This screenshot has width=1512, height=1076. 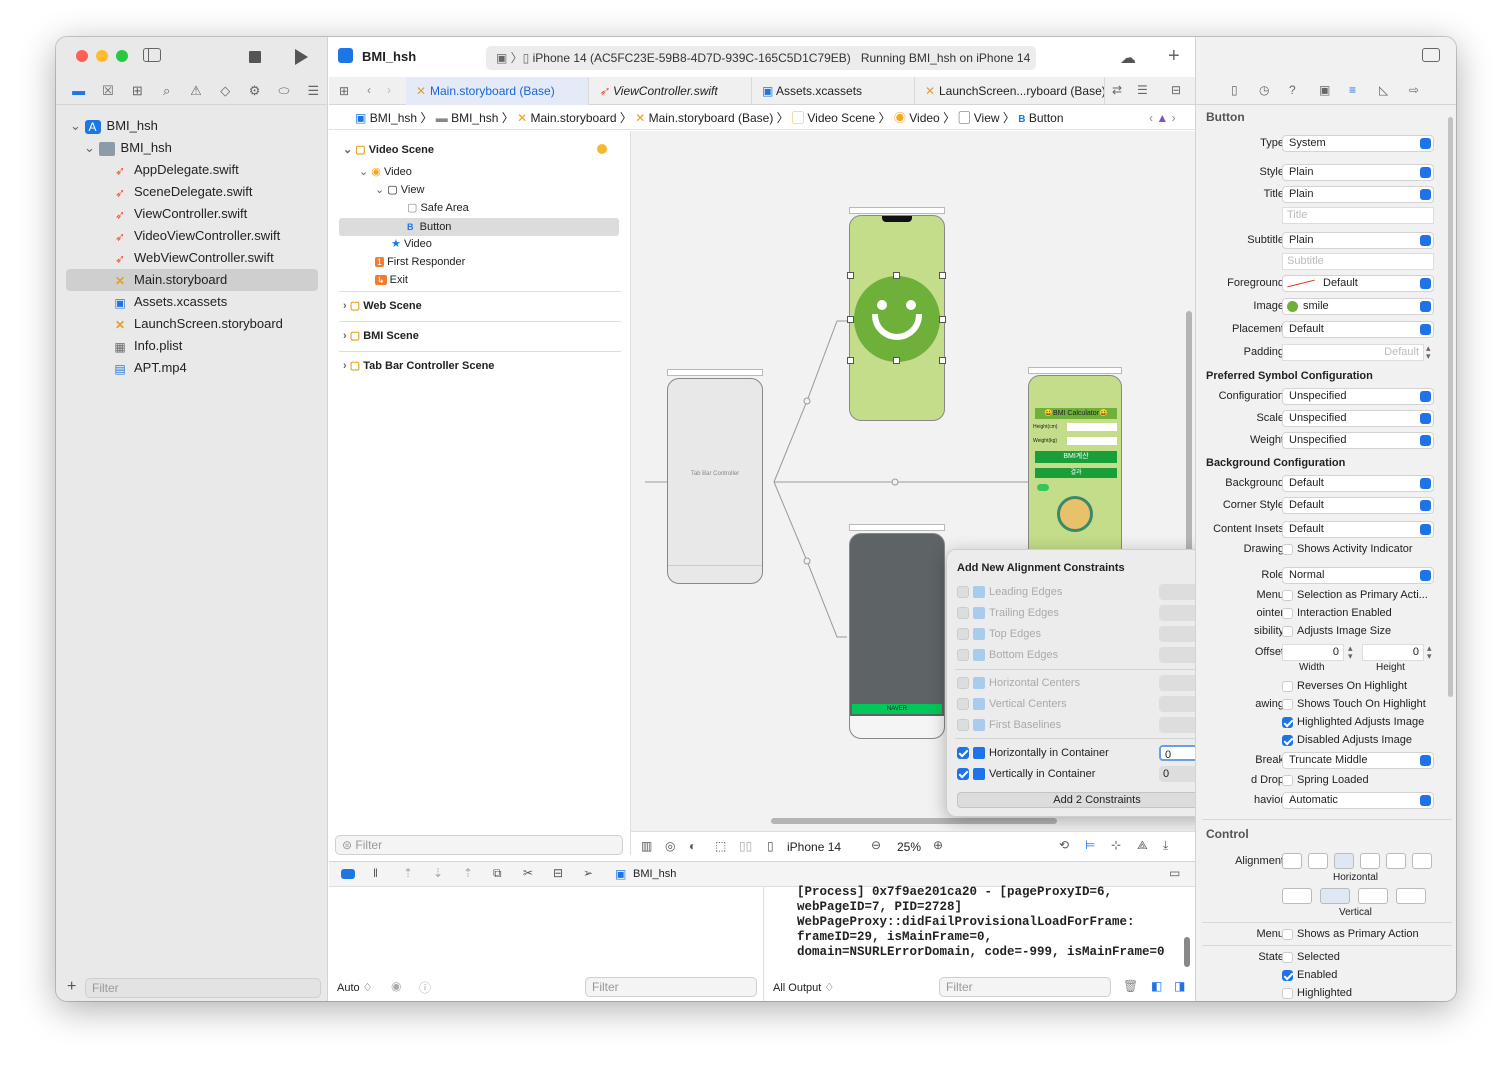 What do you see at coordinates (1187, 952) in the screenshot?
I see `console-scrollbar` at bounding box center [1187, 952].